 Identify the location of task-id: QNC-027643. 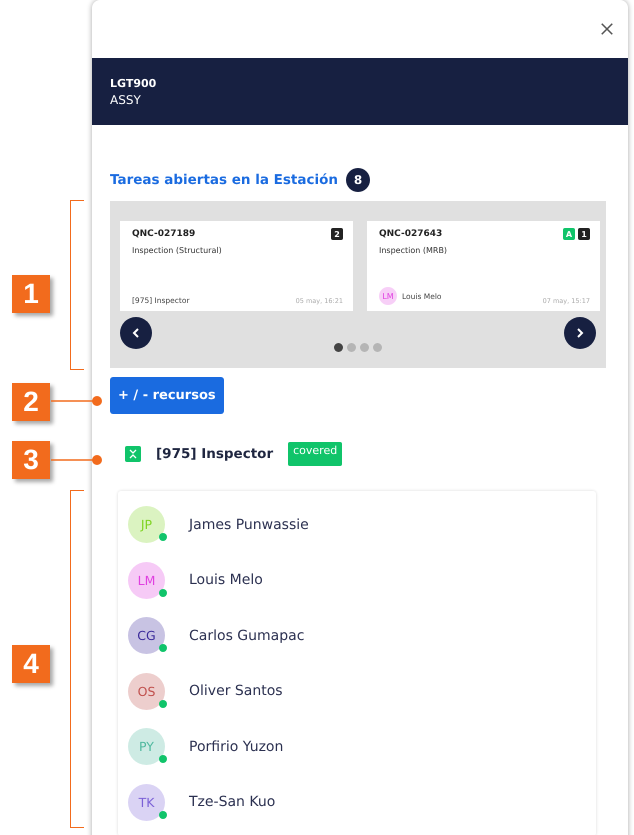
(410, 234).